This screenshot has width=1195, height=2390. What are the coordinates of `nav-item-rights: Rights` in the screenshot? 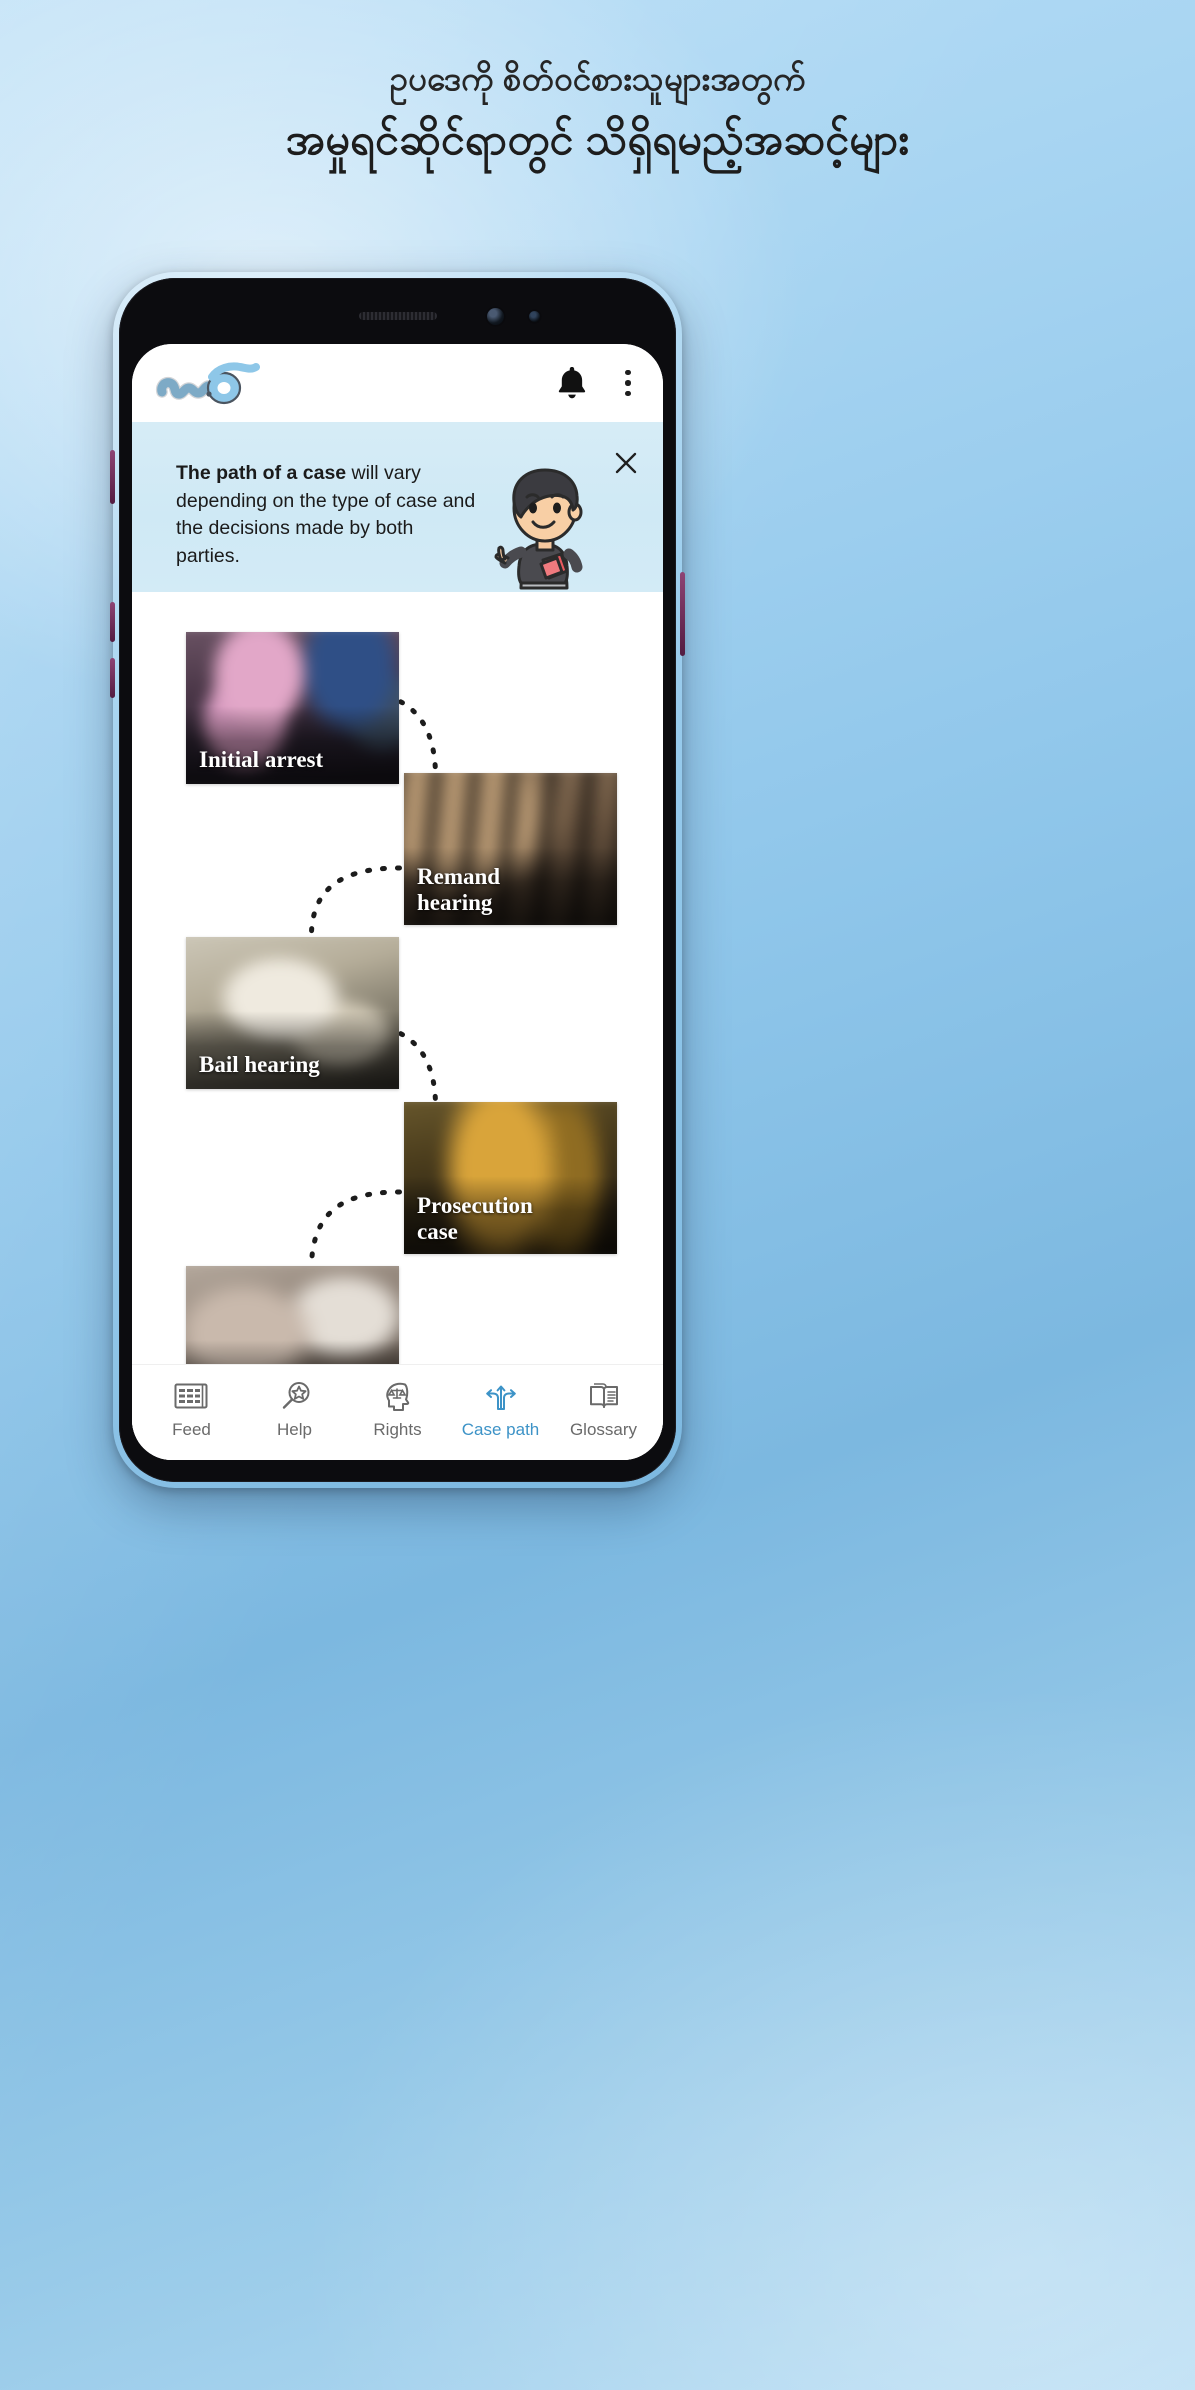 It's located at (397, 1409).